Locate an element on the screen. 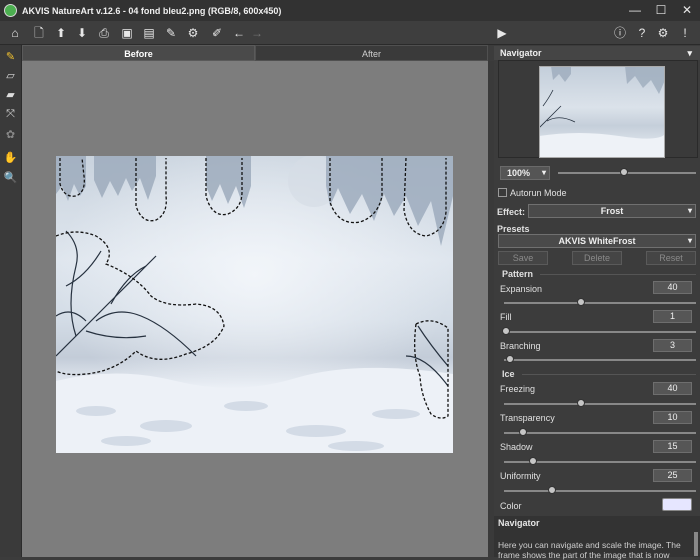 The image size is (700, 560). transparency-slider-handle is located at coordinates (523, 432).